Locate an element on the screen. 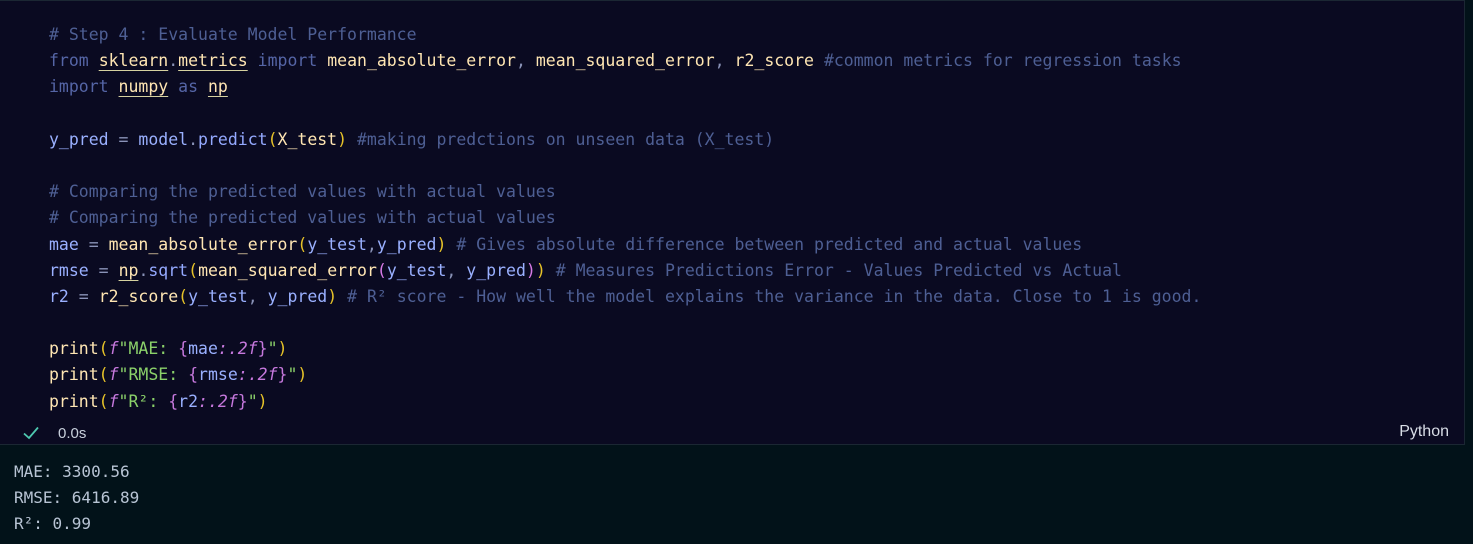  code-line: print(f"MAE: {mae:.2f}") is located at coordinates (625, 349).